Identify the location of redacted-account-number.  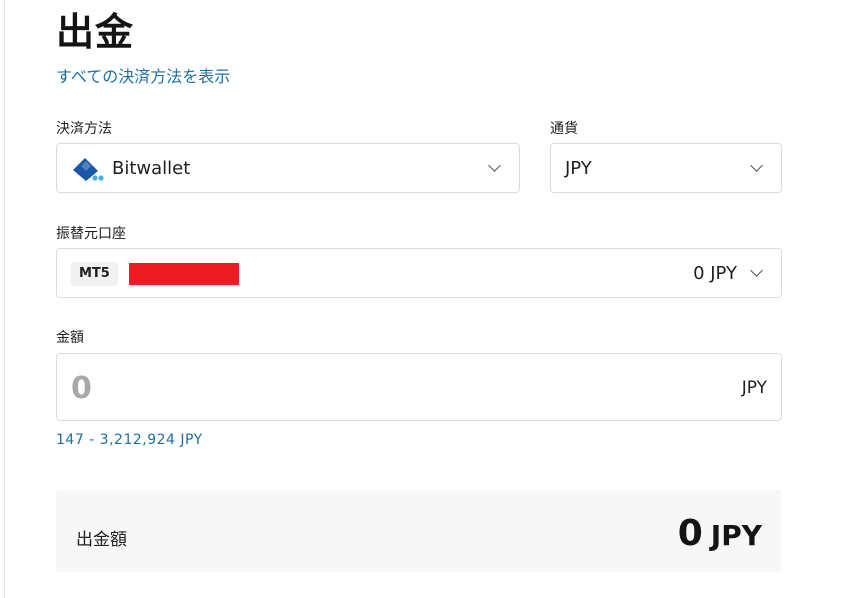
(184, 274).